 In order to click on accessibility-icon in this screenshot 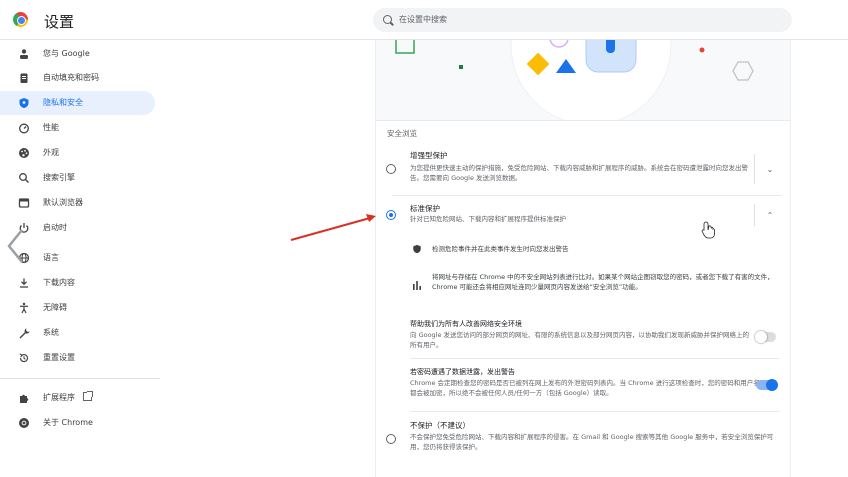, I will do `click(24, 308)`.